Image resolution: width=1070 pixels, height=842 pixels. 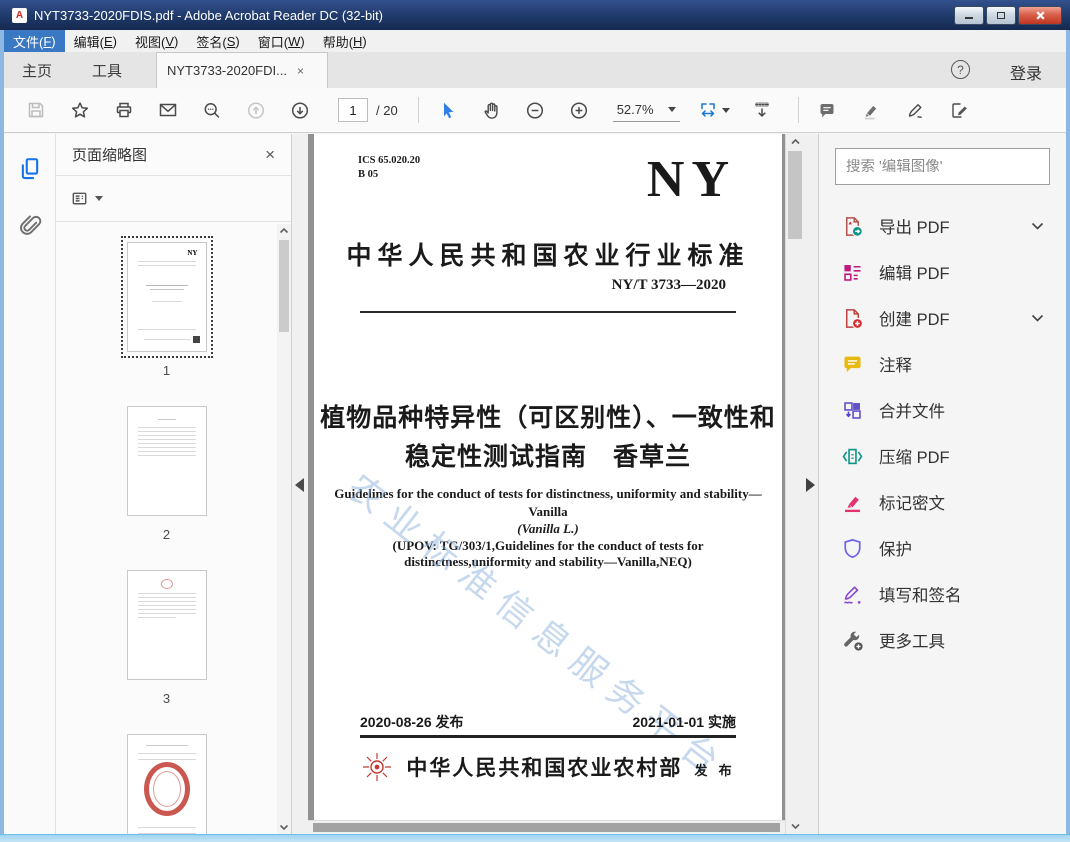 What do you see at coordinates (942, 272) in the screenshot?
I see `tool-edit-pdf: 编辑 PDF` at bounding box center [942, 272].